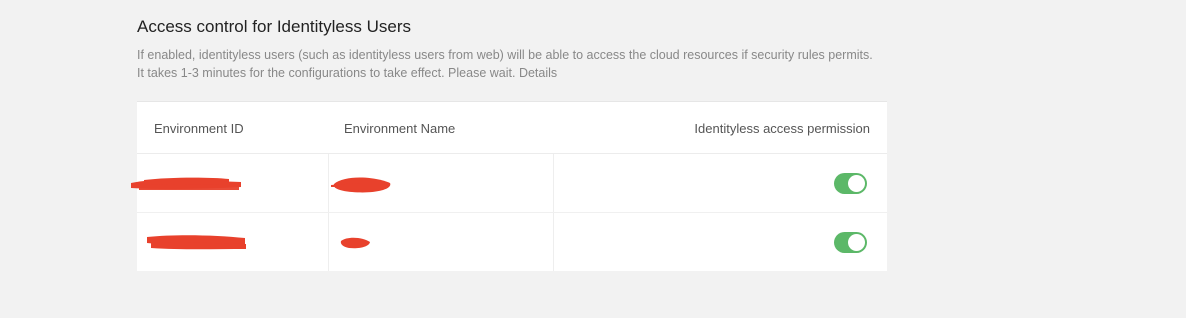 The height and width of the screenshot is (318, 1186). I want to click on section-title: Access control for Identityless Users, so click(274, 26).